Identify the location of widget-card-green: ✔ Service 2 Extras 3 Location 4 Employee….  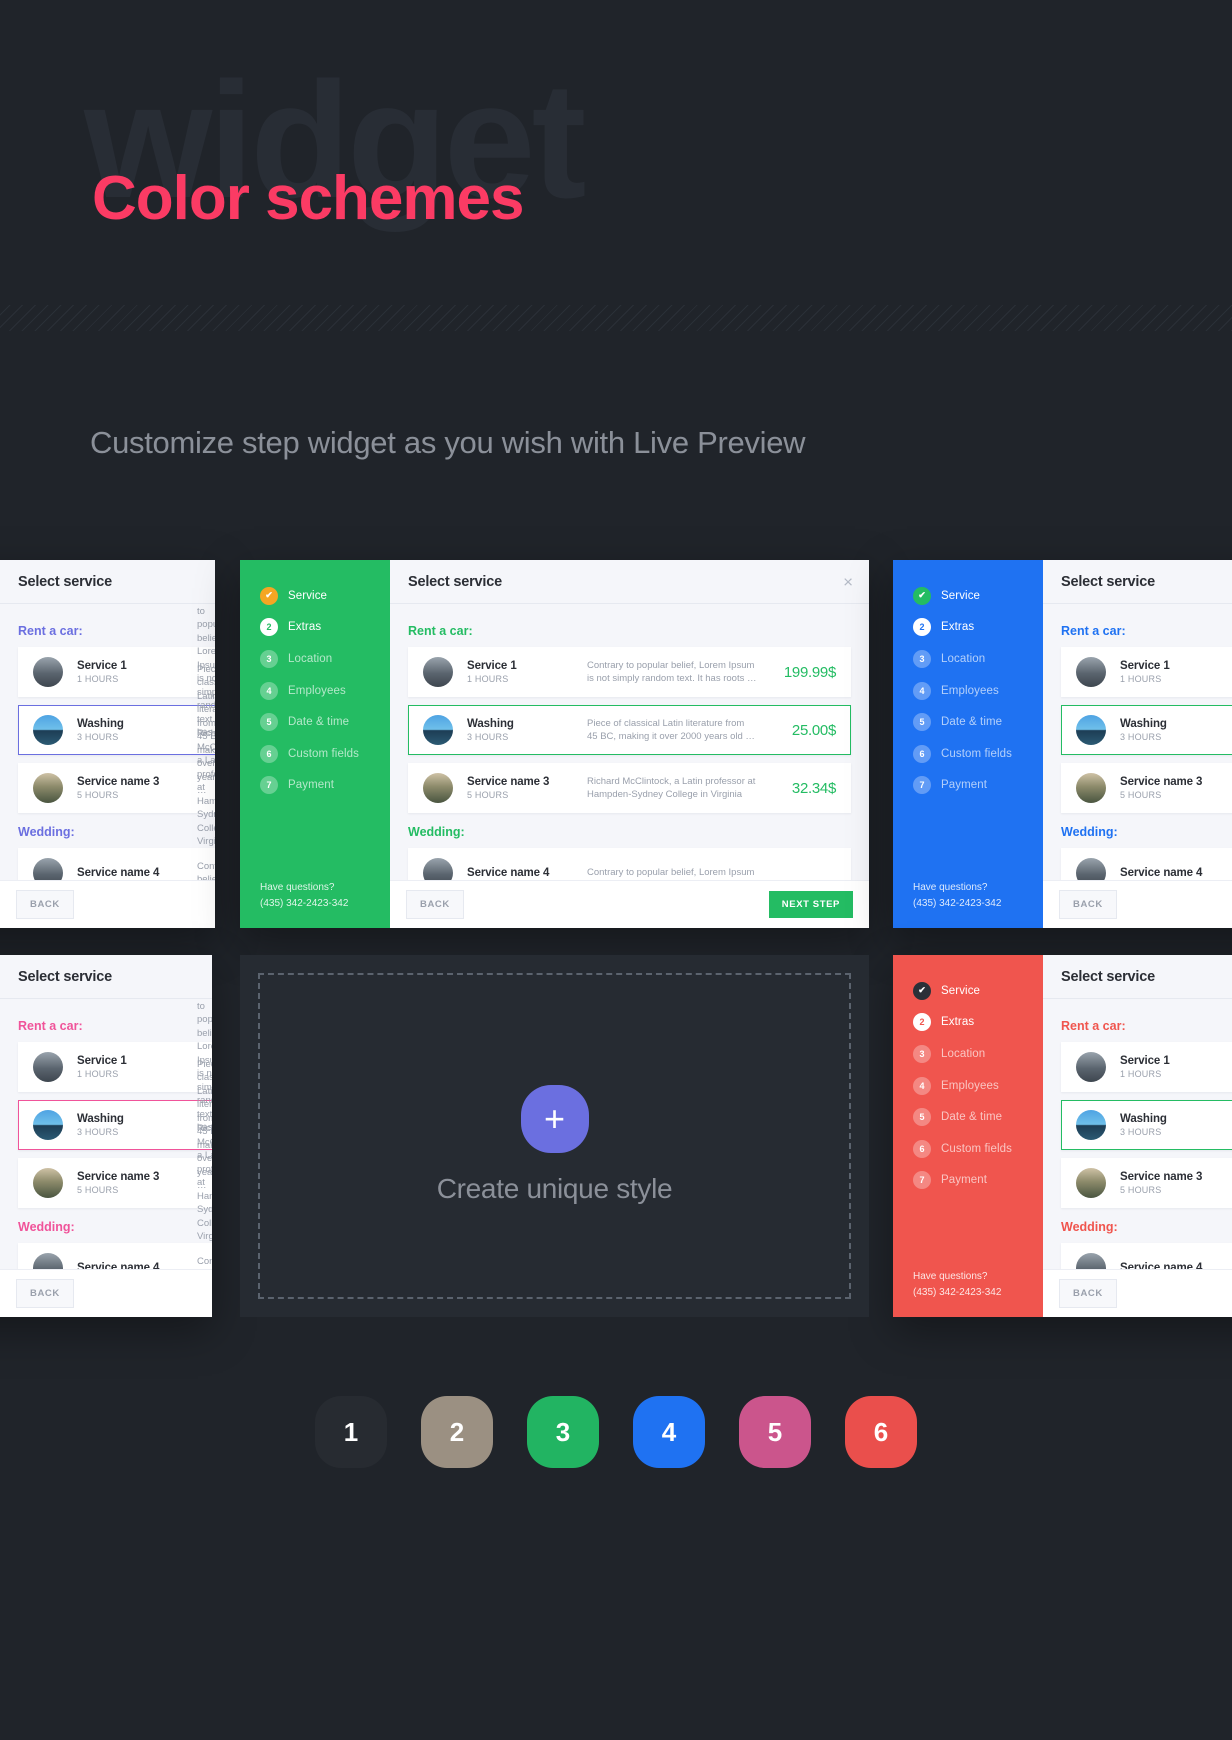
(554, 744).